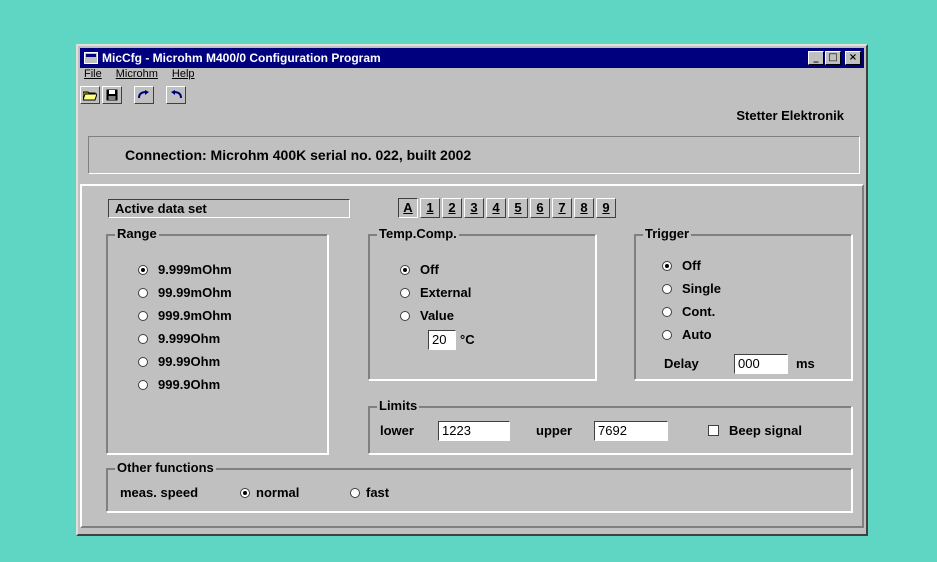 This screenshot has height=562, width=937. Describe the element at coordinates (189, 361) in the screenshot. I see `option-label: 99.99Ohm` at that location.